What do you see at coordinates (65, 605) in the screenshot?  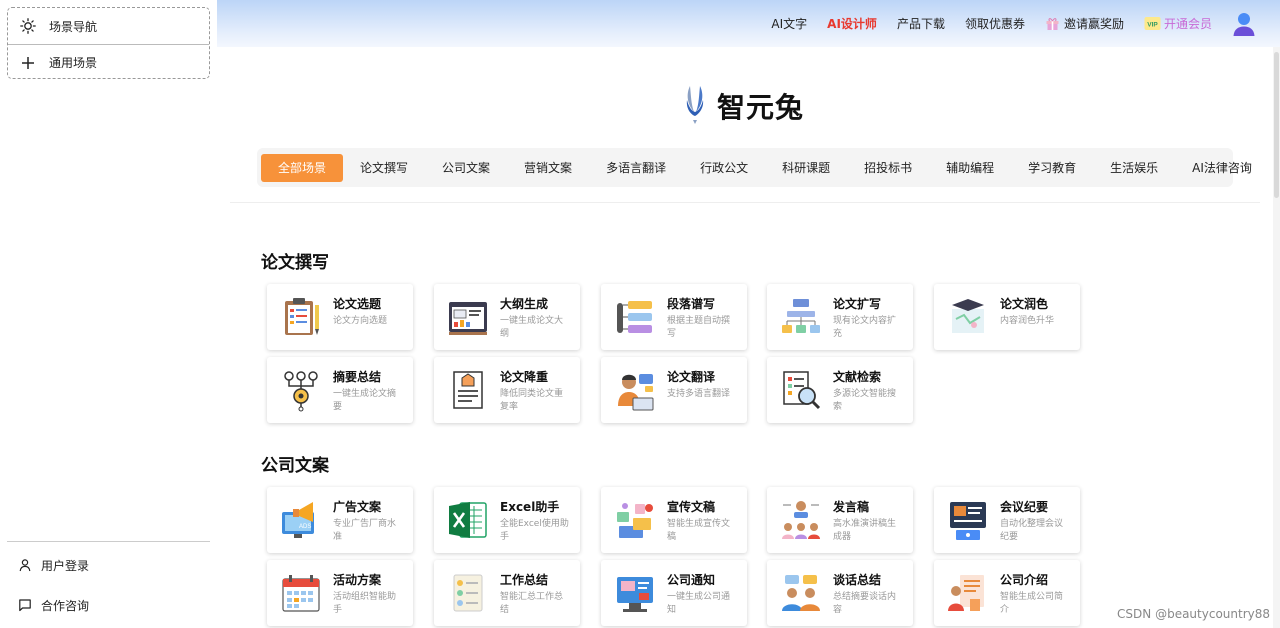 I see `cooperation-label: 合作咨询` at bounding box center [65, 605].